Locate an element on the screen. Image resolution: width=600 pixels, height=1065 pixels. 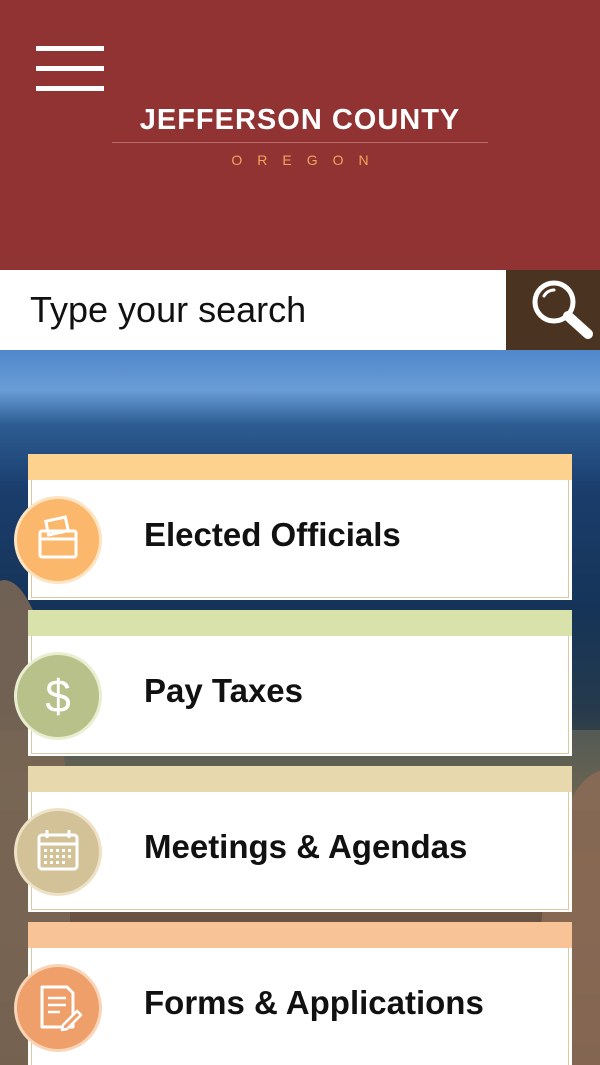
hamburger-menu-button is located at coordinates (70, 70).